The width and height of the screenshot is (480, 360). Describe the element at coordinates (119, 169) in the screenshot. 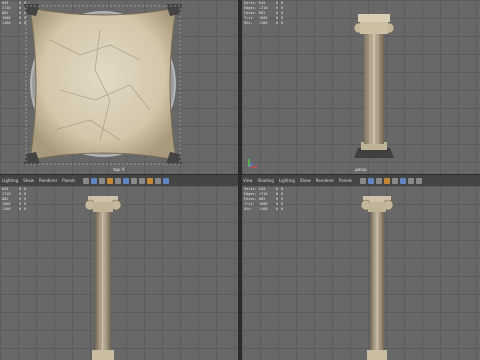

I see `viewport-label-top: top -Y` at that location.